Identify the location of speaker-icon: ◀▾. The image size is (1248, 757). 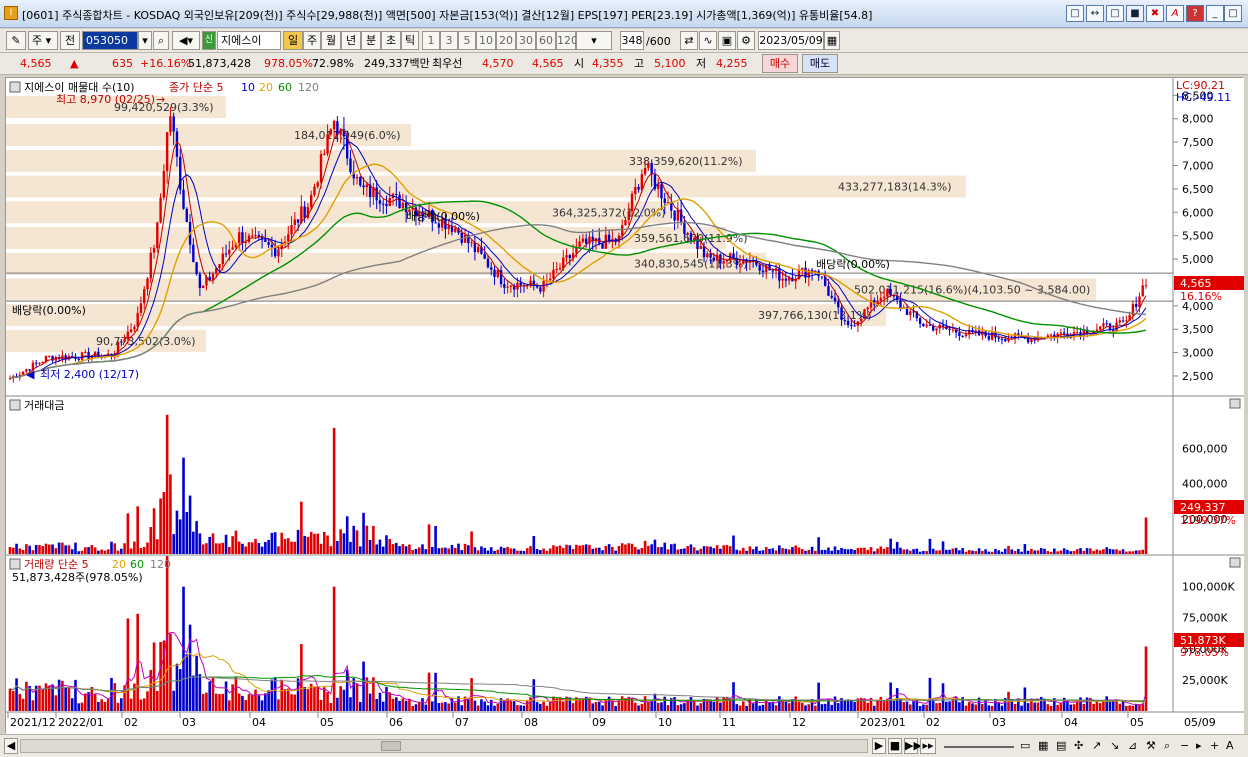
(186, 40).